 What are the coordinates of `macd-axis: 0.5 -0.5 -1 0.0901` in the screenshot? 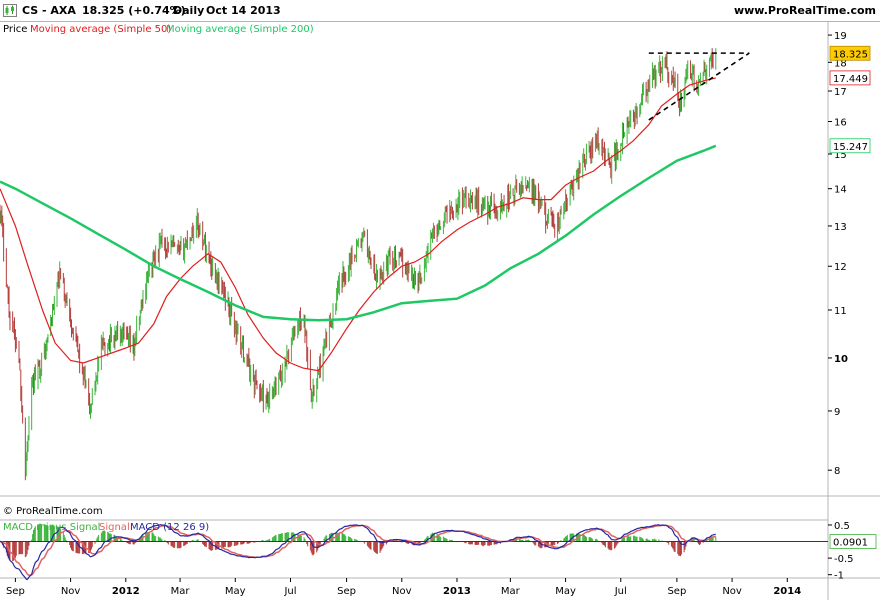 It's located at (852, 551).